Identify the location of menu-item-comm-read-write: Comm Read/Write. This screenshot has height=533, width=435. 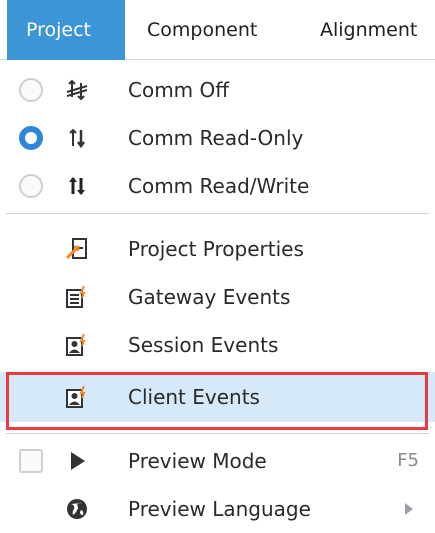
(217, 186).